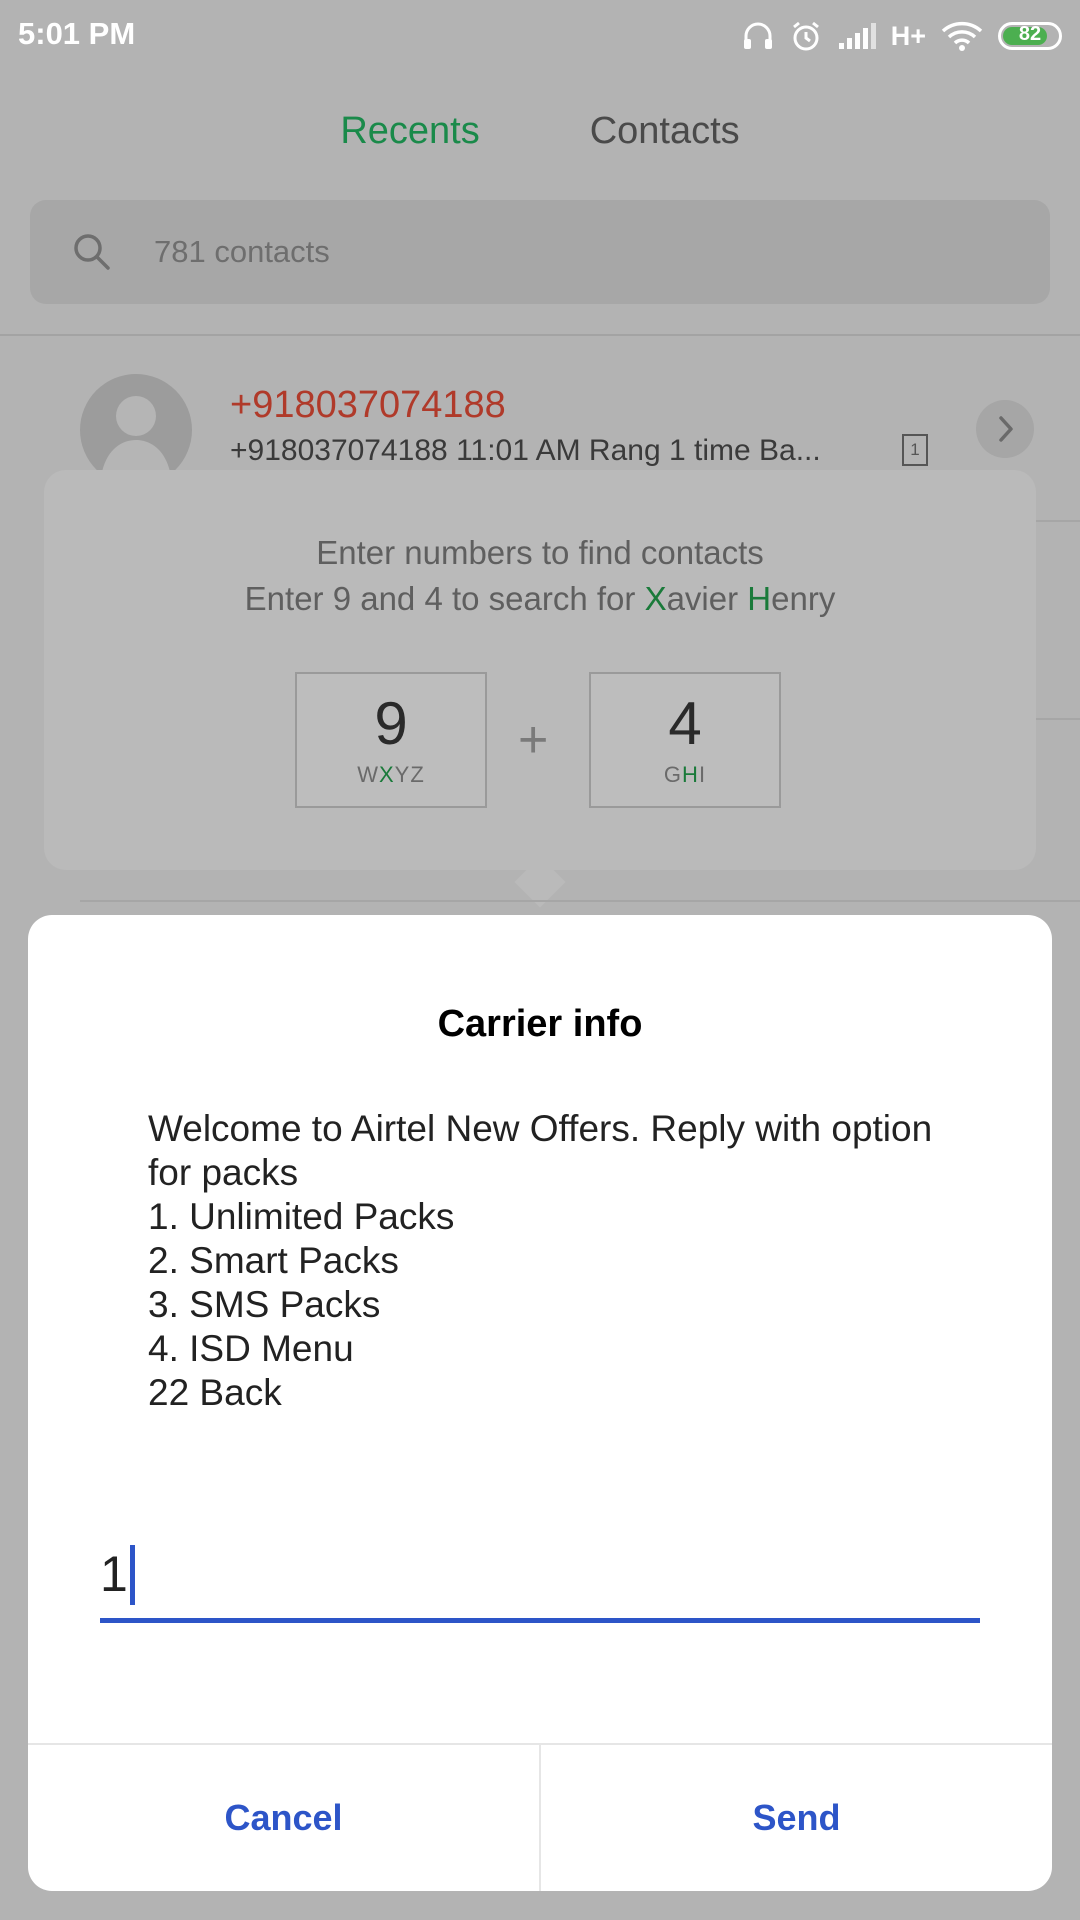 This screenshot has height=1920, width=1080. What do you see at coordinates (857, 36) in the screenshot?
I see `signal-icon` at bounding box center [857, 36].